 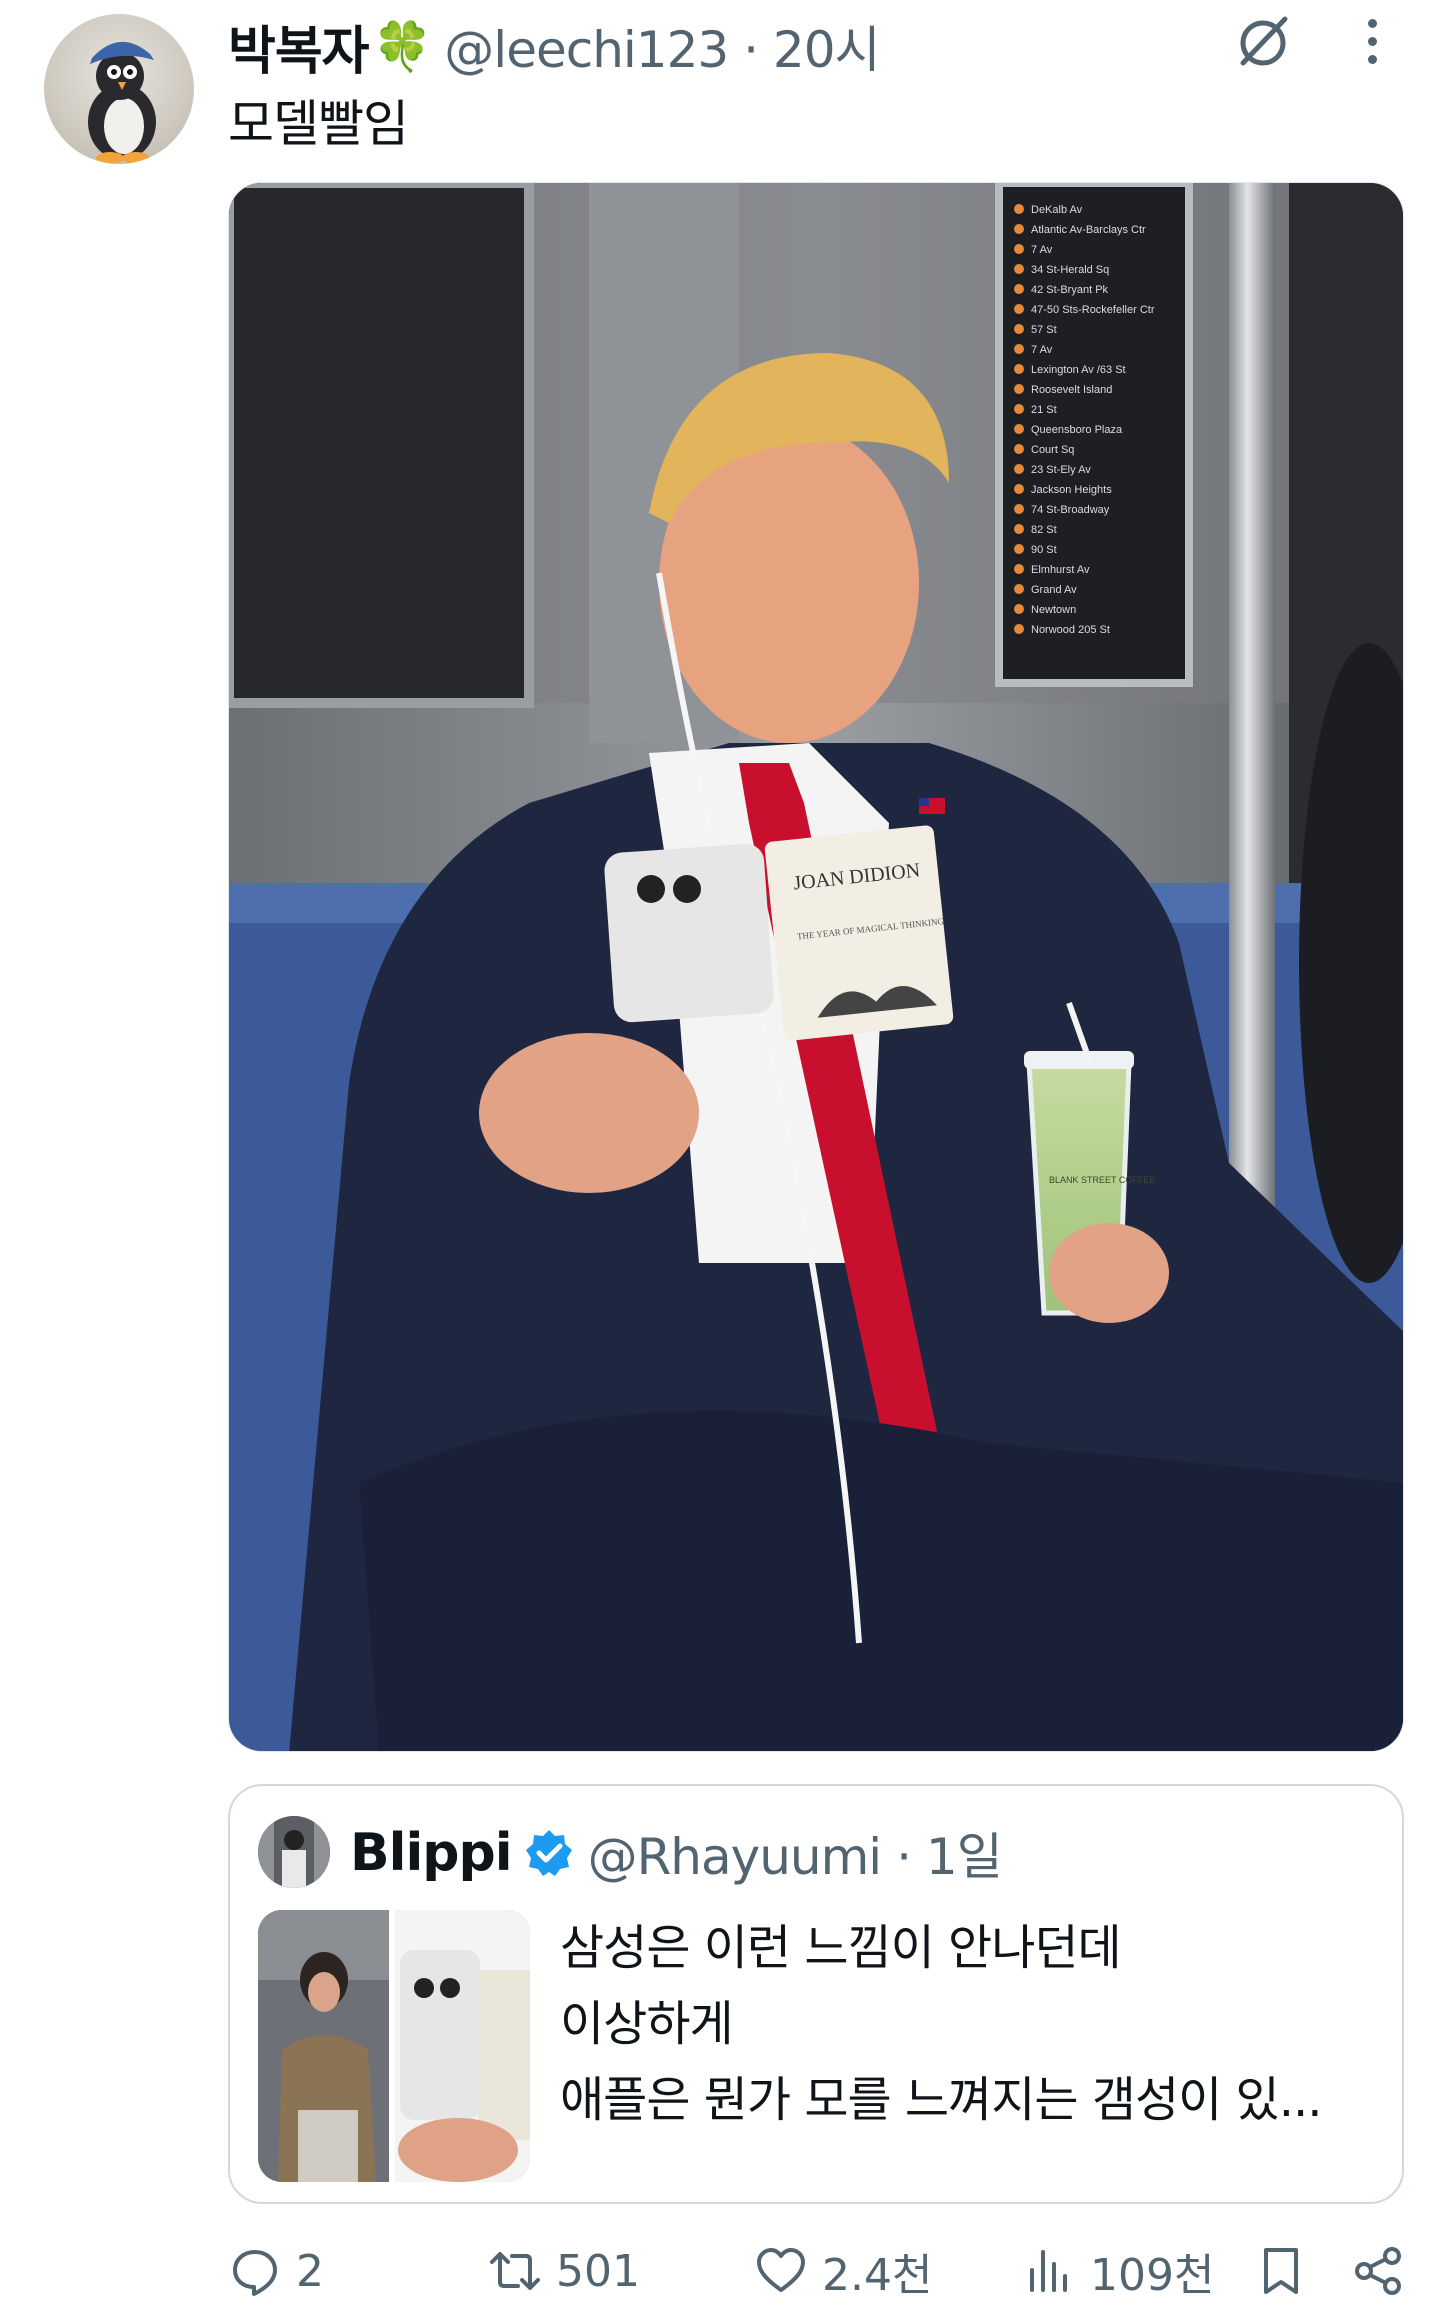 What do you see at coordinates (299, 46) in the screenshot?
I see `author-display-name: 박복자` at bounding box center [299, 46].